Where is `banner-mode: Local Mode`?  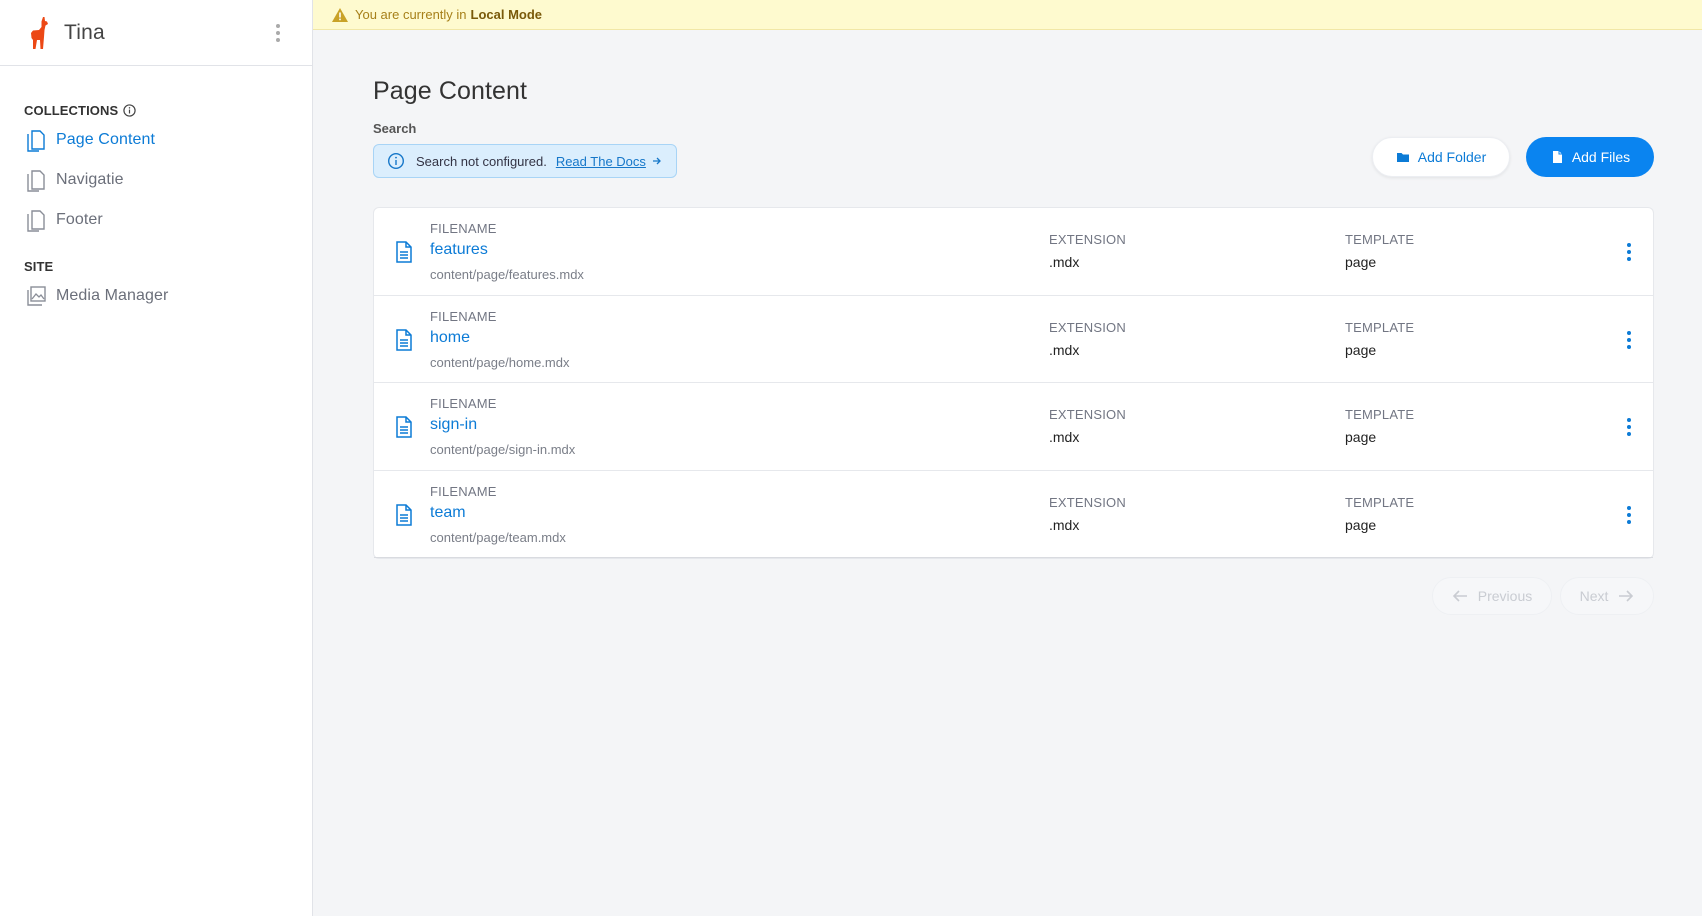
banner-mode: Local Mode is located at coordinates (506, 14).